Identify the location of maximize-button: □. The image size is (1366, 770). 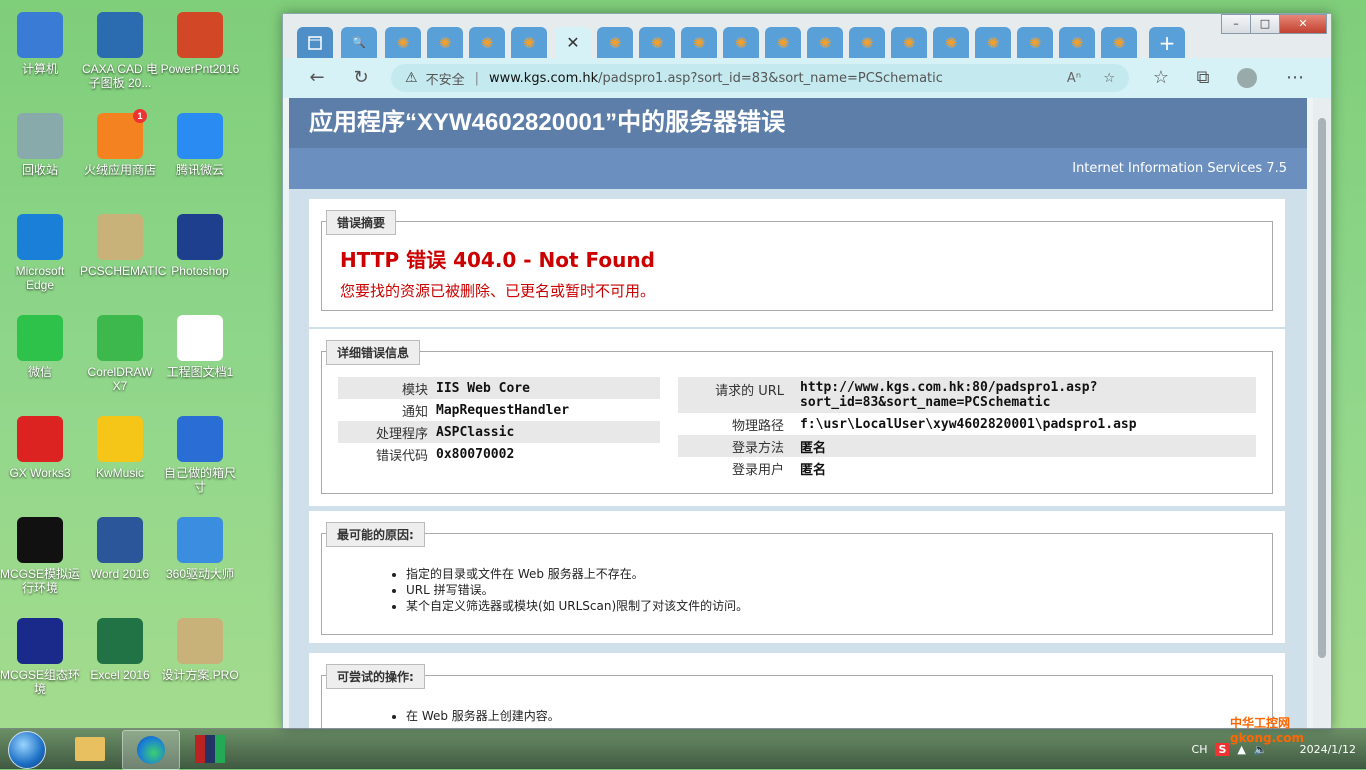
(1265, 24).